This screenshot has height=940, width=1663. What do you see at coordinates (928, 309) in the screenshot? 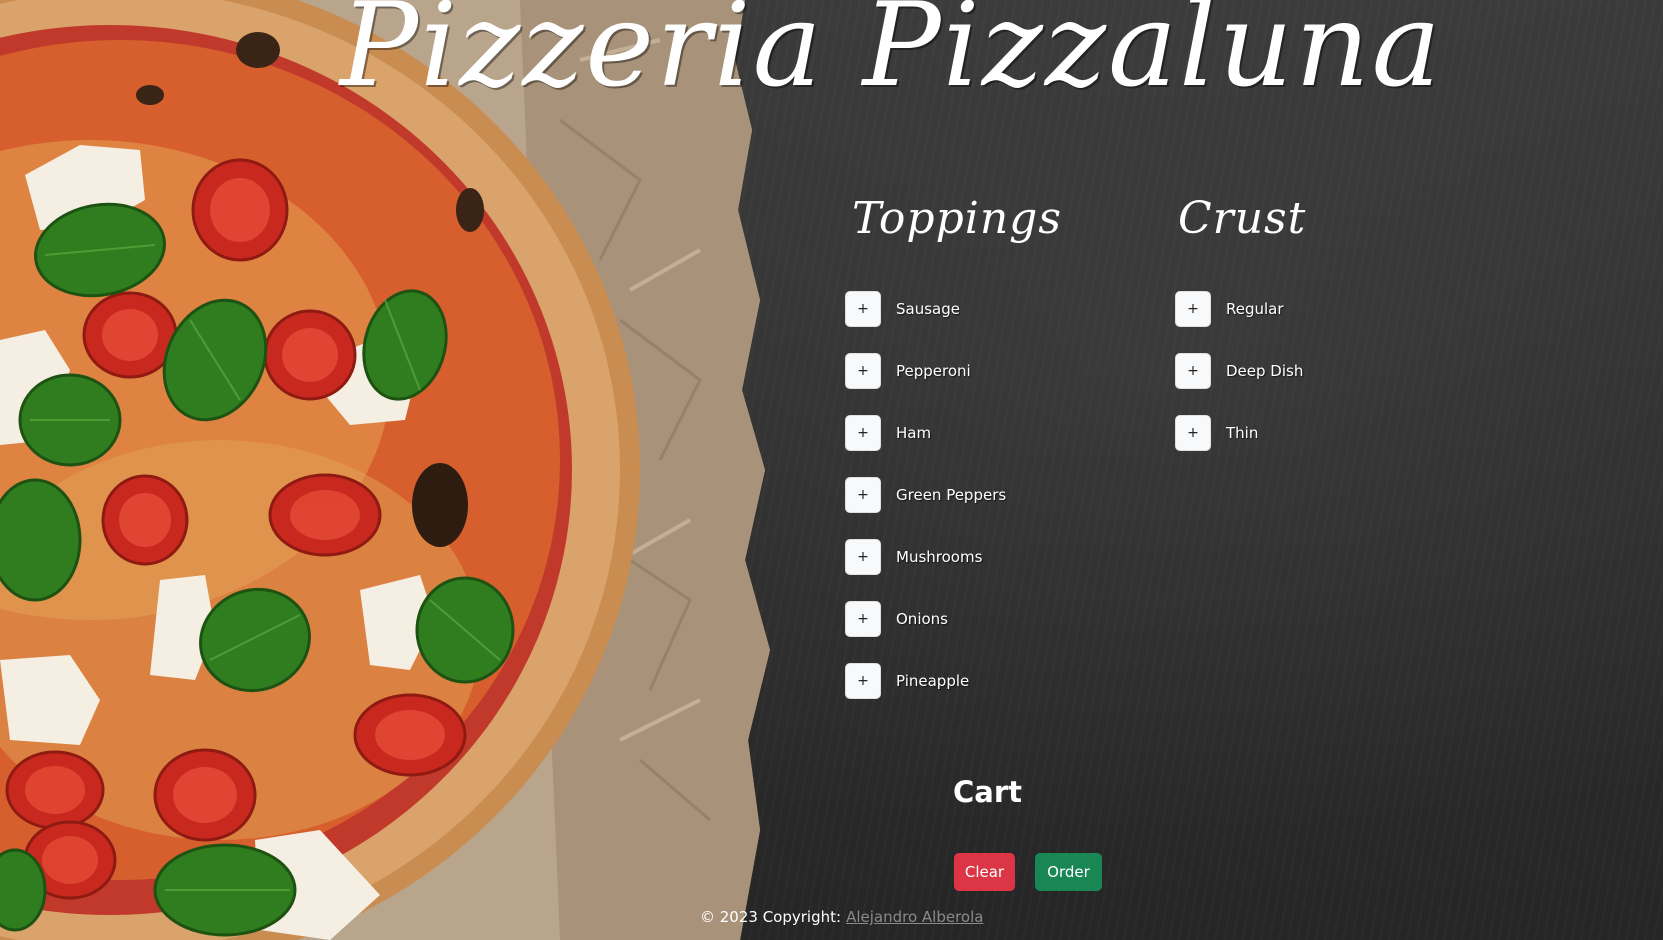
I see `topping-label: Sausage` at bounding box center [928, 309].